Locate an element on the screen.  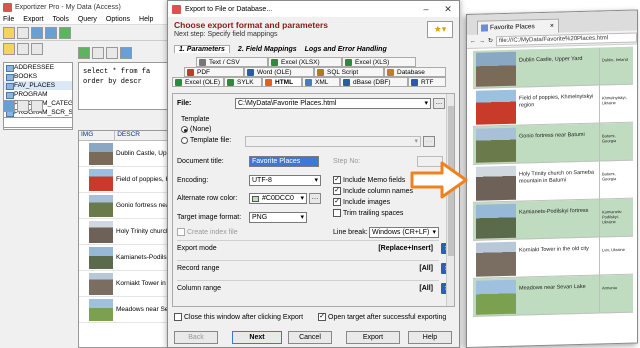
tab-html: HTML is located at coordinates (282, 82).